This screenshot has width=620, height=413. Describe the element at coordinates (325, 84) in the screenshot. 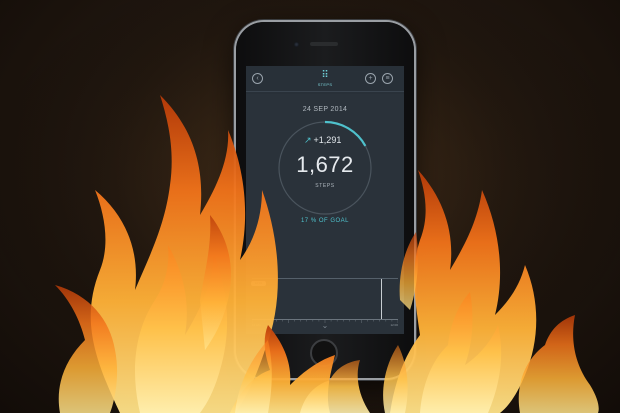

I see `tab-steps: STEPS` at that location.